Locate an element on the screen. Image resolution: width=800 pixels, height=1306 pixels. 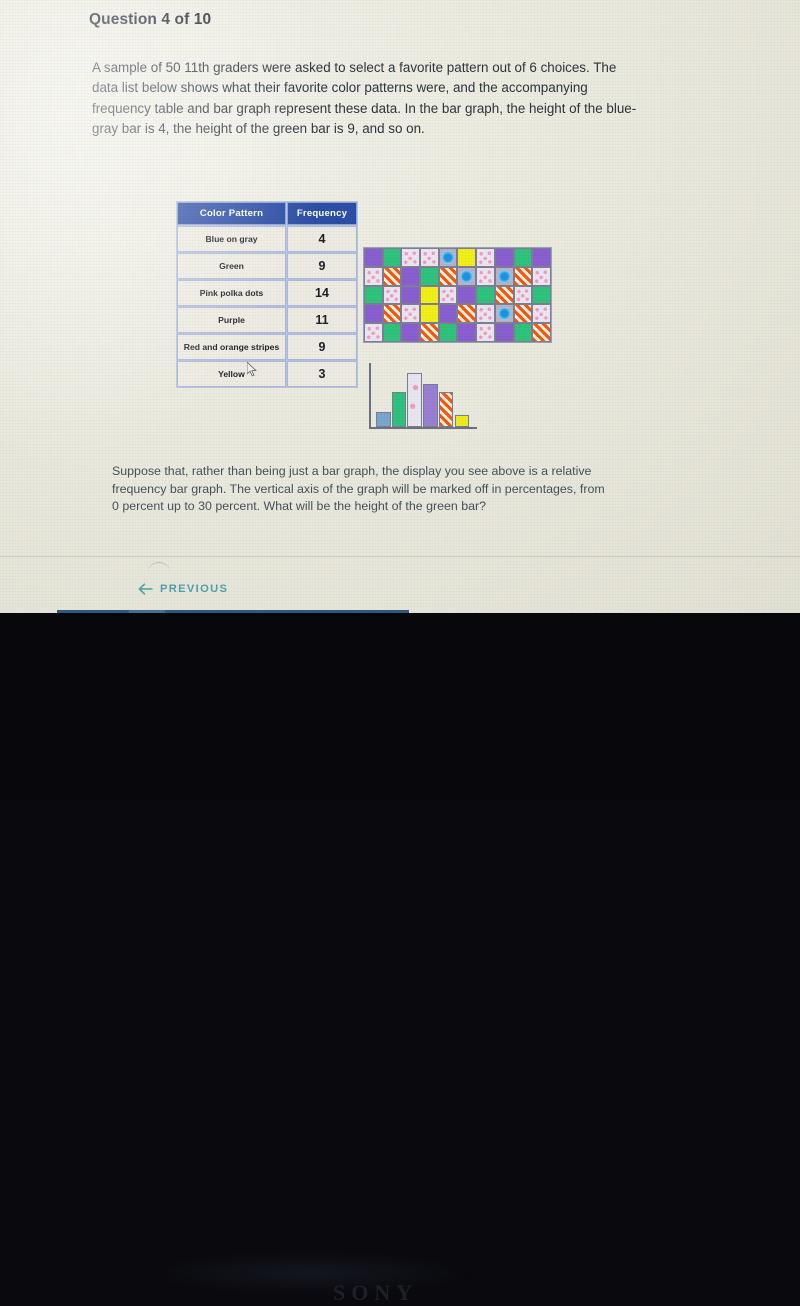
data-list-swatch-grid is located at coordinates (457, 295).